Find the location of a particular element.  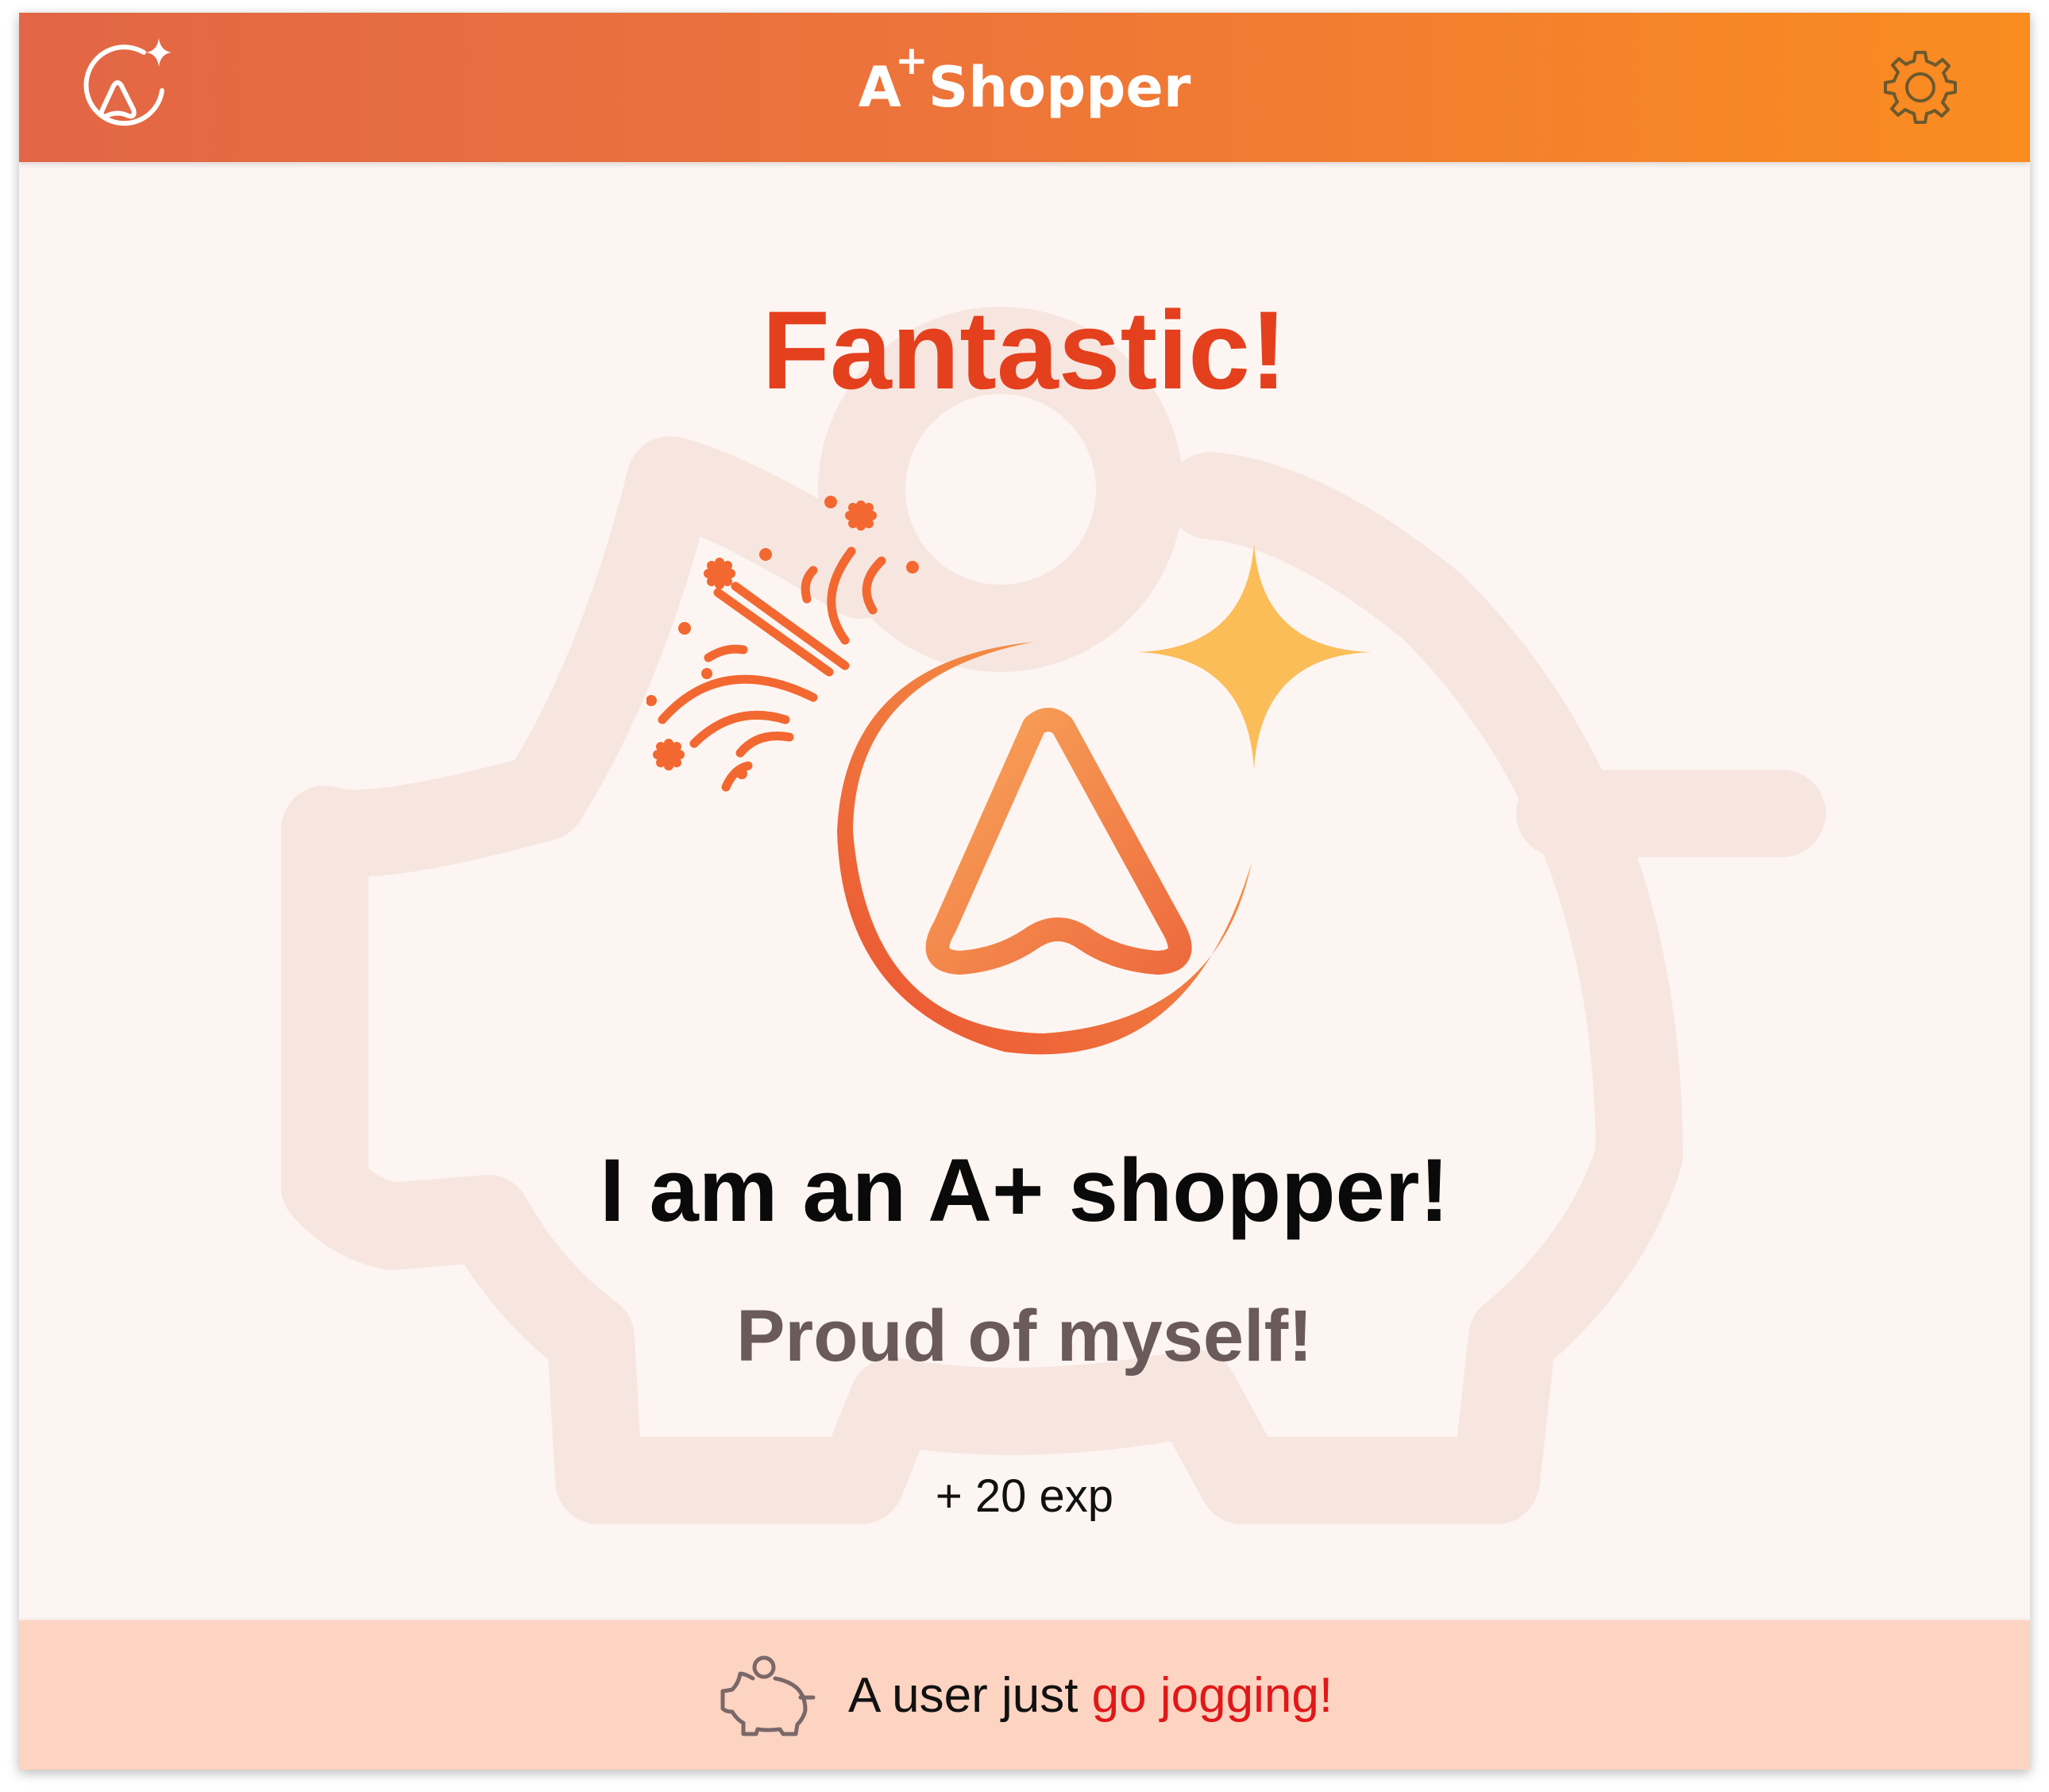

activity-prefix: A user just is located at coordinates (963, 1695).